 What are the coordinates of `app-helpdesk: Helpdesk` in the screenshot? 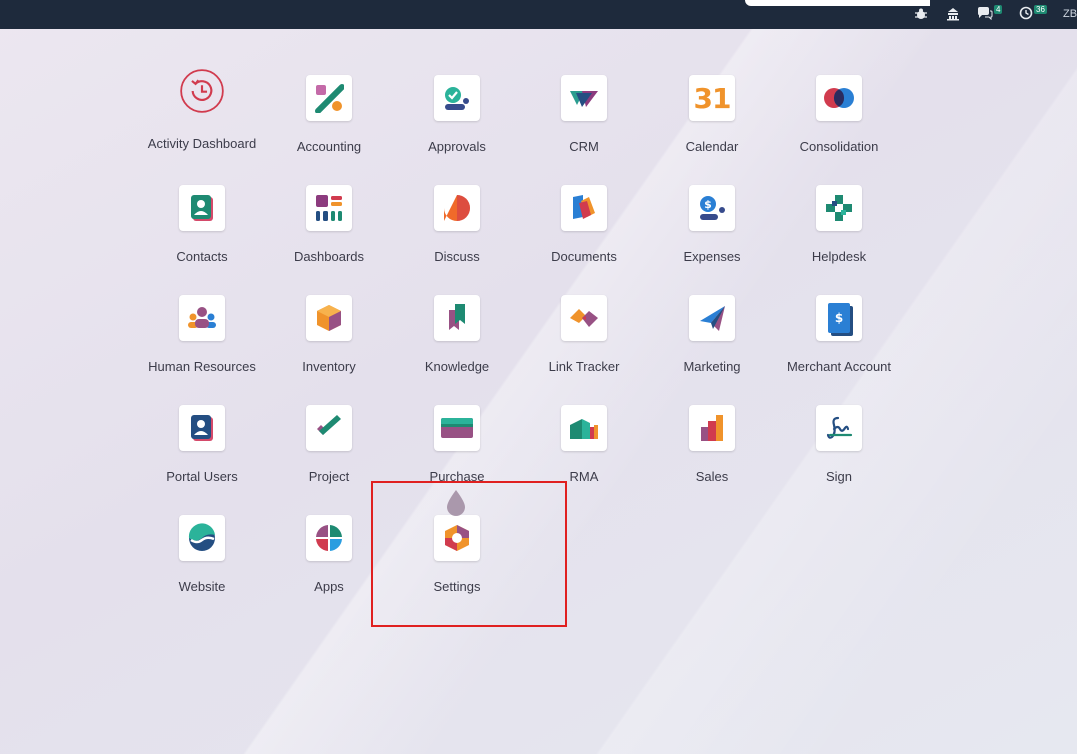 It's located at (839, 224).